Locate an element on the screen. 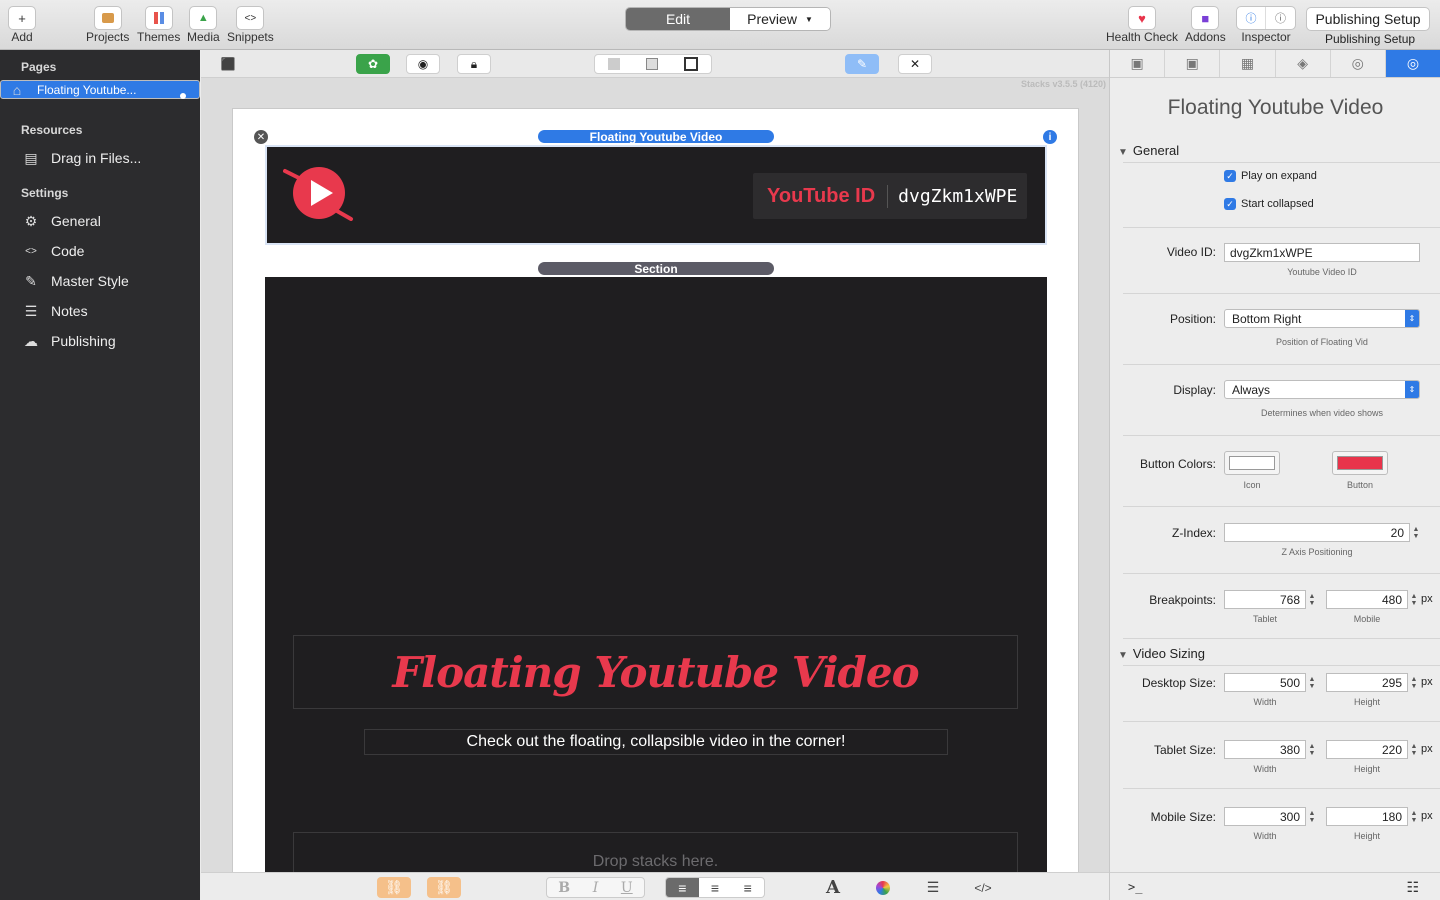 Image resolution: width=1440 pixels, height=900 pixels. file-icon: ▤ is located at coordinates (31, 157).